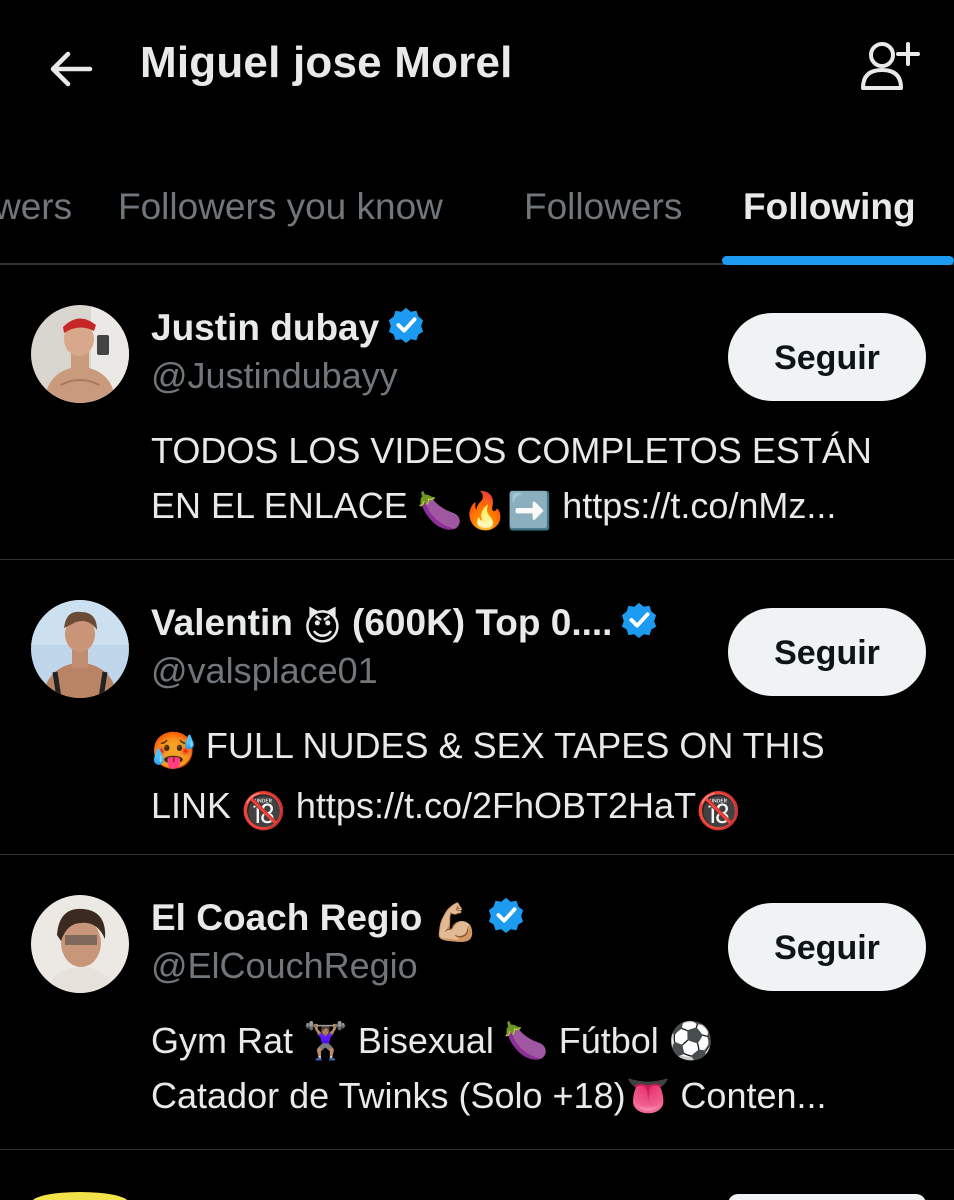 This screenshot has height=1200, width=954. What do you see at coordinates (479, 1196) in the screenshot?
I see `partial-row-graphics` at bounding box center [479, 1196].